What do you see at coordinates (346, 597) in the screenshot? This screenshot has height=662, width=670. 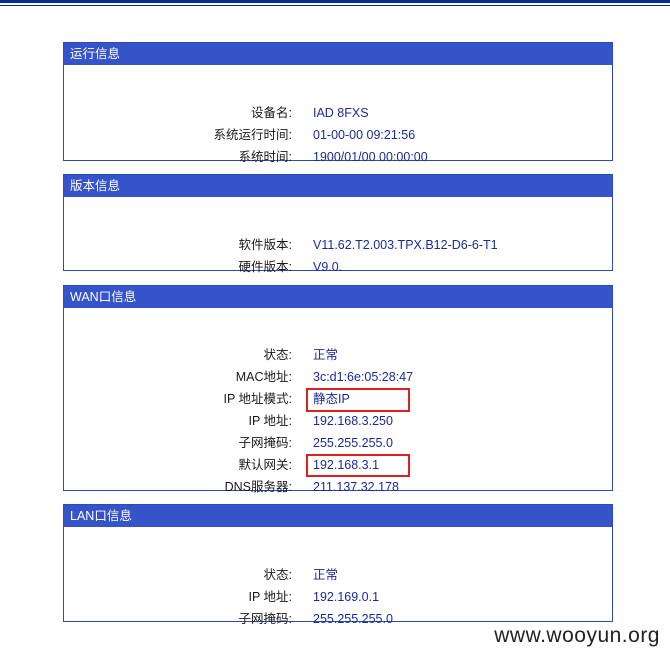 I see `row-value: 192.169.0.1` at bounding box center [346, 597].